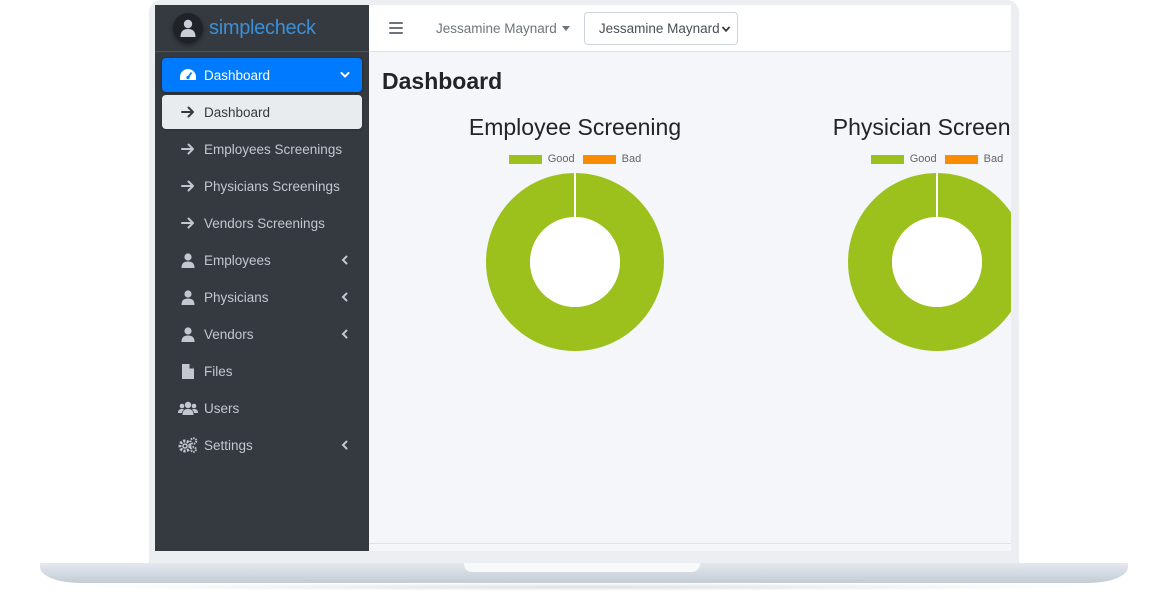 The image size is (1175, 594). I want to click on employee-screening-chart: Employee Screening Good Bad, so click(575, 233).